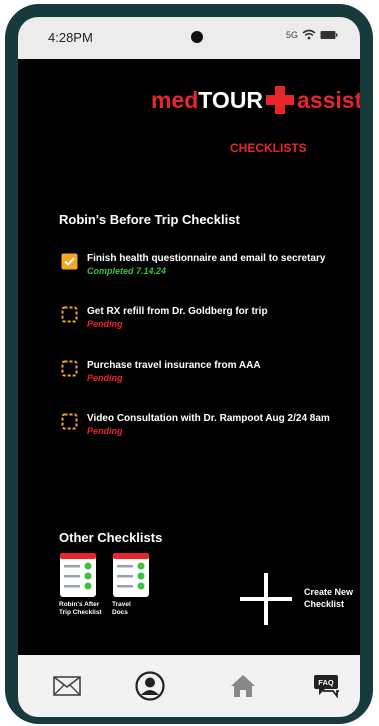 The height and width of the screenshot is (726, 379). What do you see at coordinates (231, 99) in the screenshot?
I see `logo-text-tour: TOUR` at bounding box center [231, 99].